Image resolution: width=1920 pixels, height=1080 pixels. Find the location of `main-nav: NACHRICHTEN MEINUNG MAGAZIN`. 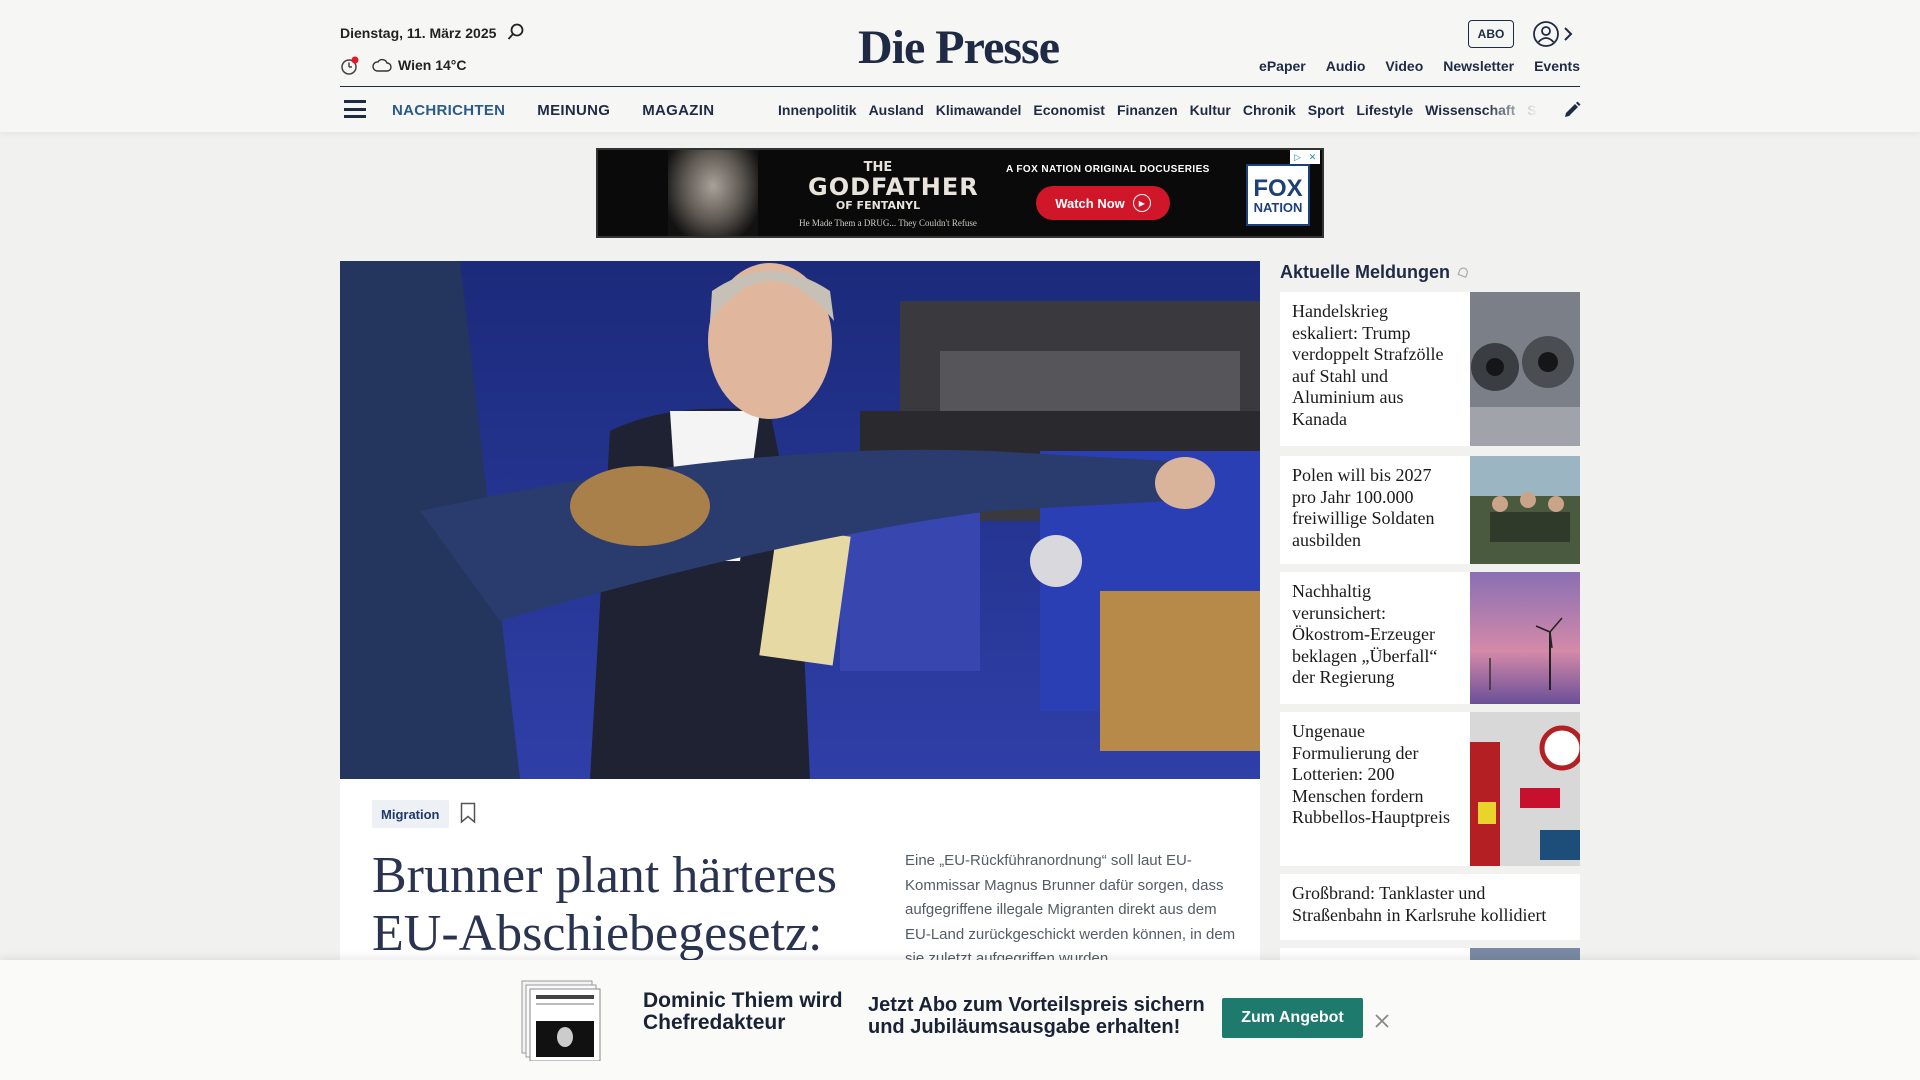

main-nav: NACHRICHTEN MEINUNG MAGAZIN is located at coordinates (553, 110).